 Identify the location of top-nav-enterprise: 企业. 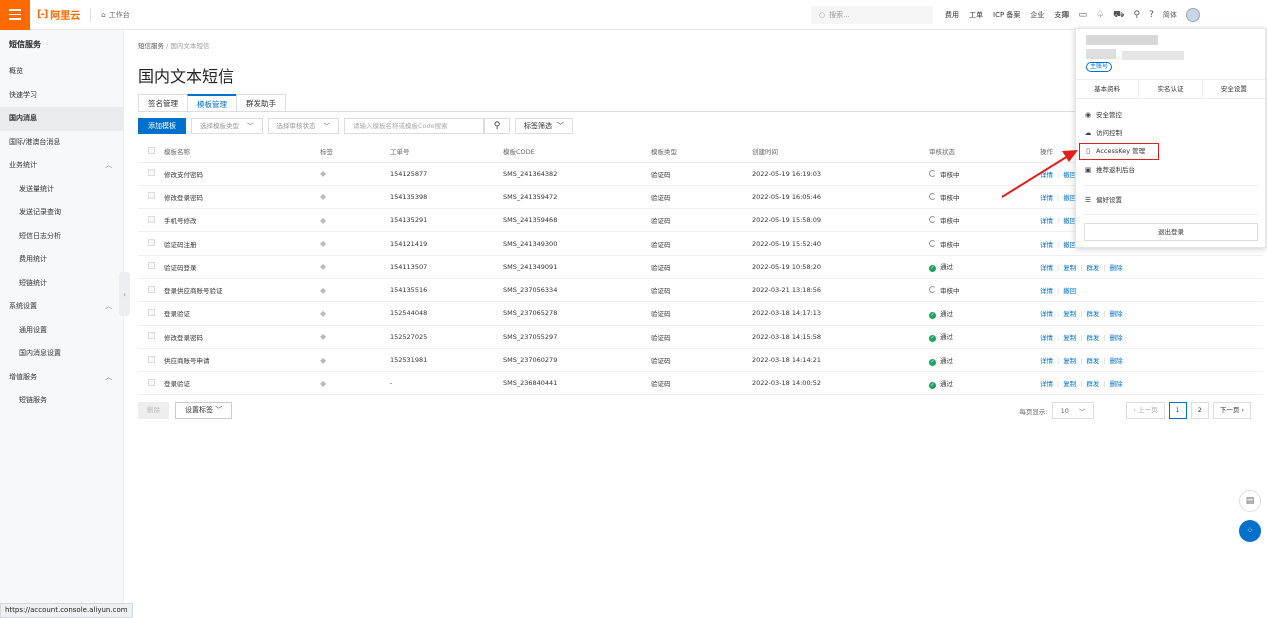
(1037, 15).